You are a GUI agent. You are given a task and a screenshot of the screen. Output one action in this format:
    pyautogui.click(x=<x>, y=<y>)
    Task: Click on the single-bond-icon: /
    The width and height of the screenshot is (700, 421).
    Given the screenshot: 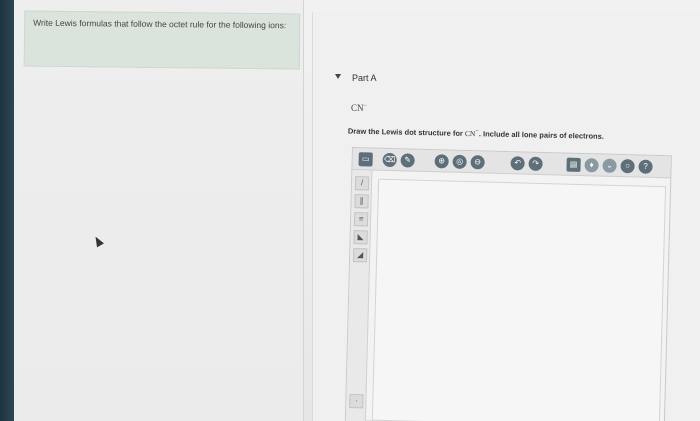 What is the action you would take?
    pyautogui.click(x=362, y=183)
    